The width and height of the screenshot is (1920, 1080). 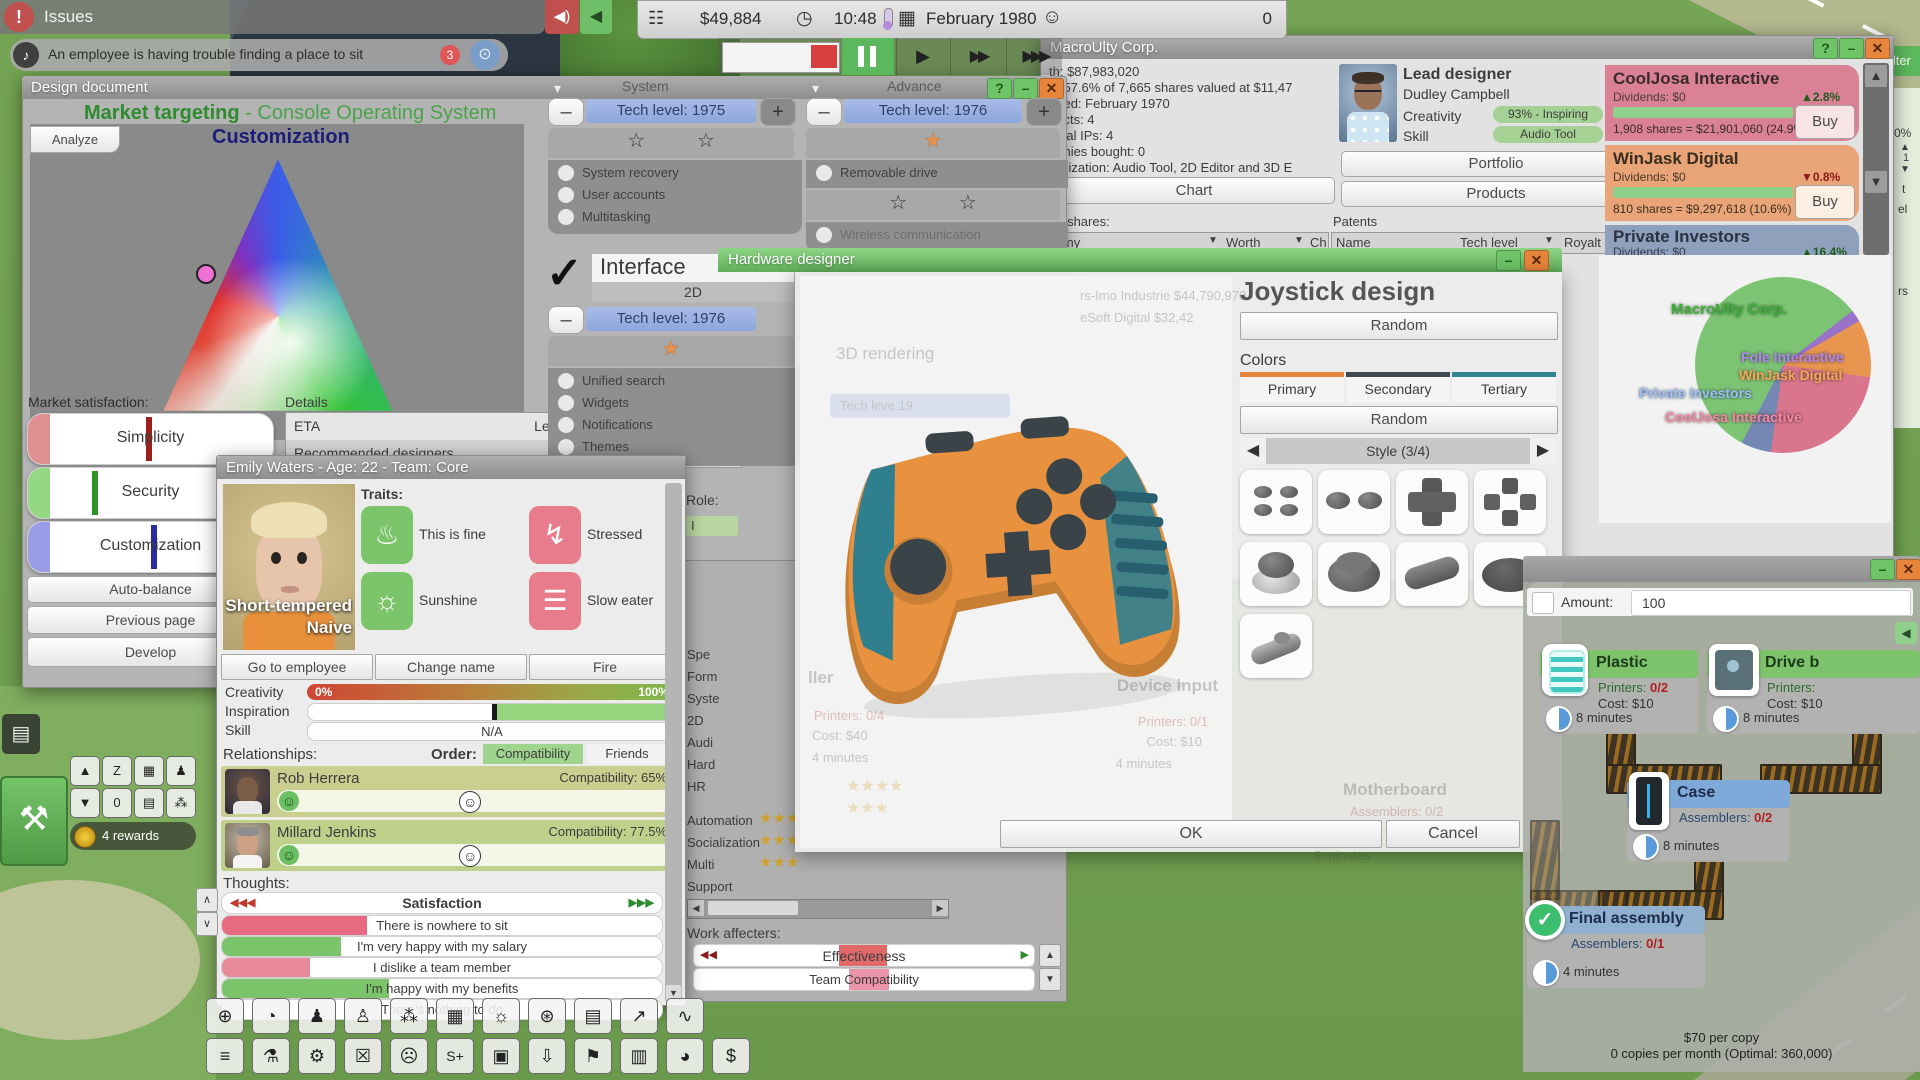 What do you see at coordinates (593, 1056) in the screenshot?
I see `toolbar-contracts-button: ⚑` at bounding box center [593, 1056].